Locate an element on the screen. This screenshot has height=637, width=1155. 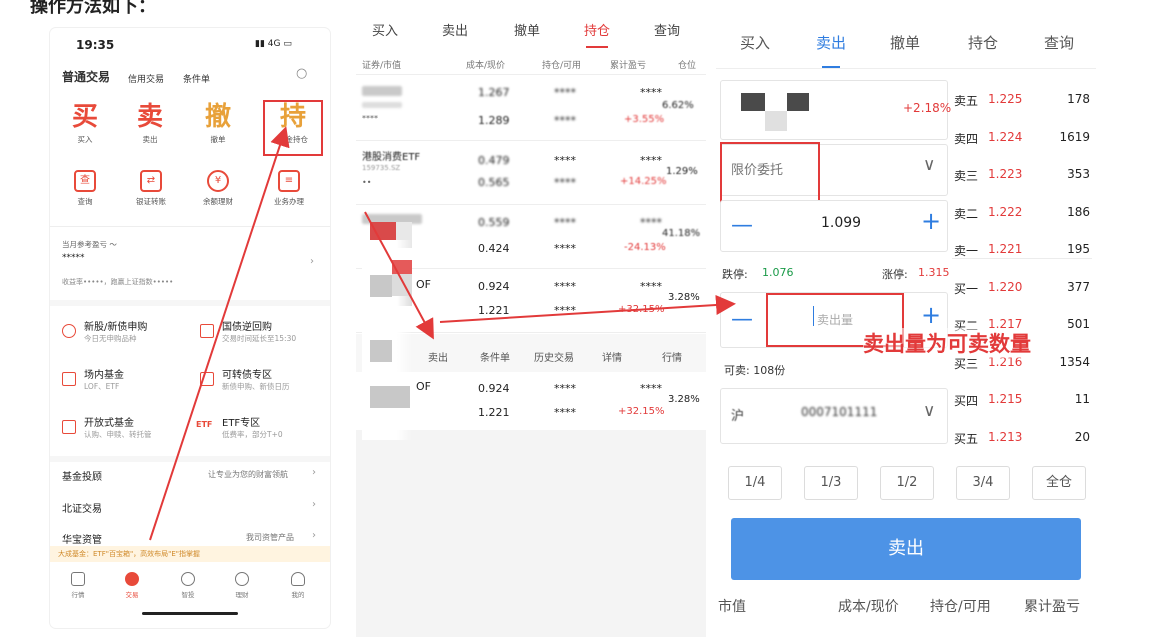
arrow-to-position is located at coordinates (219, 333).